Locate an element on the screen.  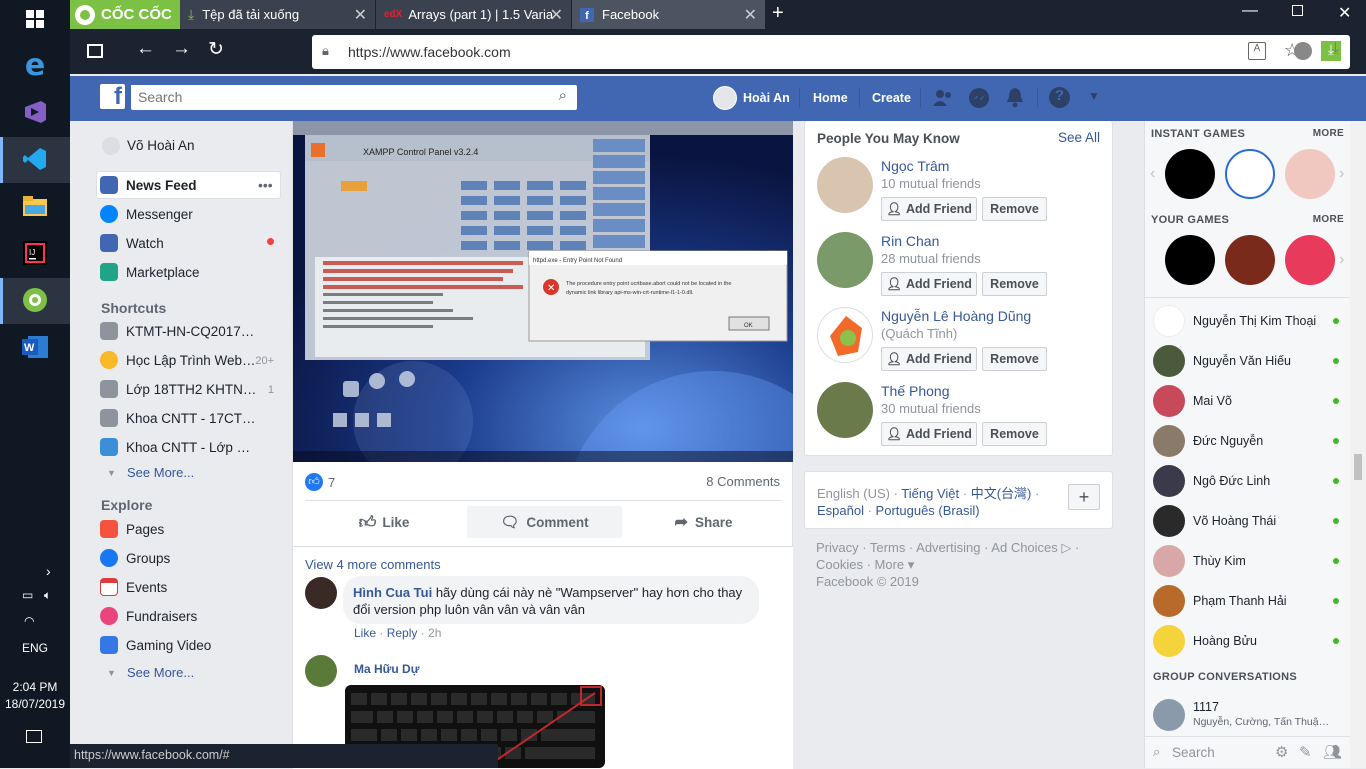
friend-requests-icon is located at coordinates (943, 99).